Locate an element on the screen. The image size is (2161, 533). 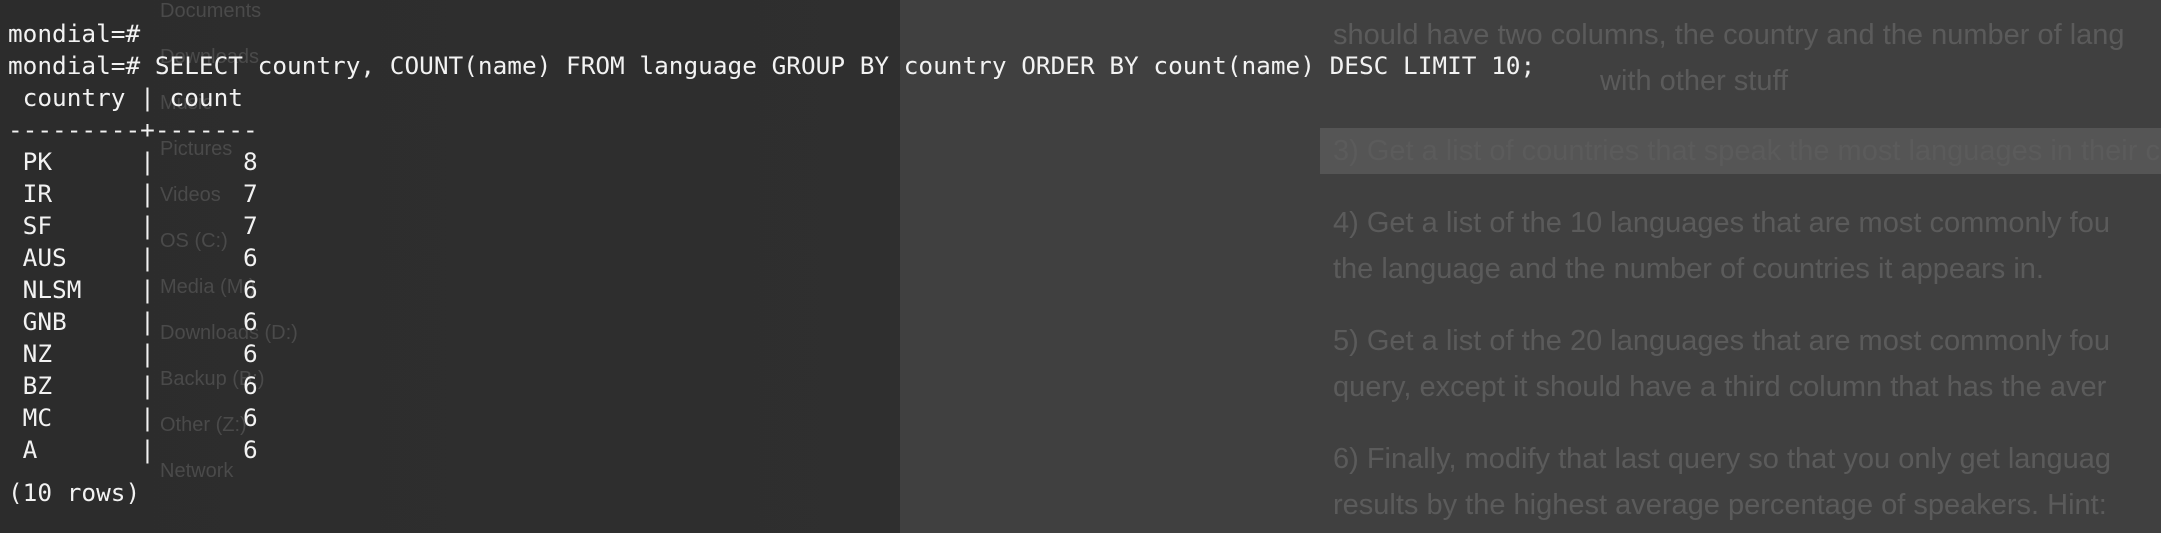
result-row: A | 6 is located at coordinates (133, 449).